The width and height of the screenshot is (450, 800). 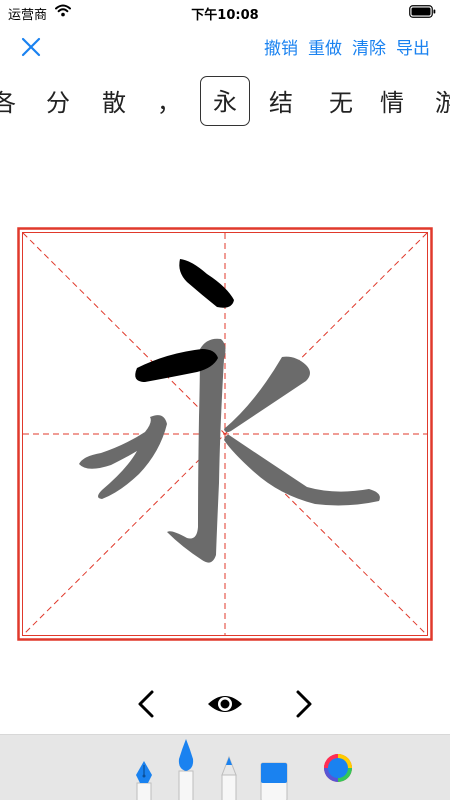 I want to click on fountain-pen-tool, so click(x=144, y=778).